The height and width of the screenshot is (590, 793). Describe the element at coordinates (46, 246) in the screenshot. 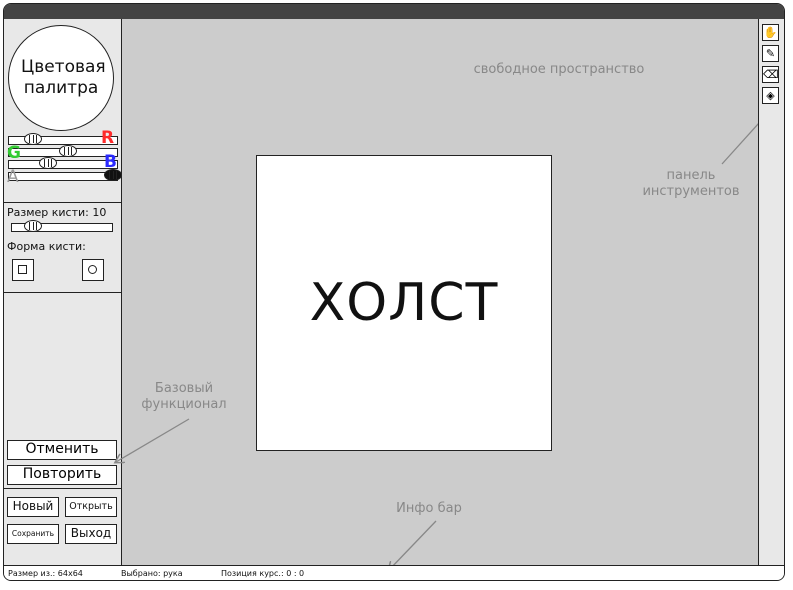

I see `brush-shape-label: Форма кисти:` at that location.